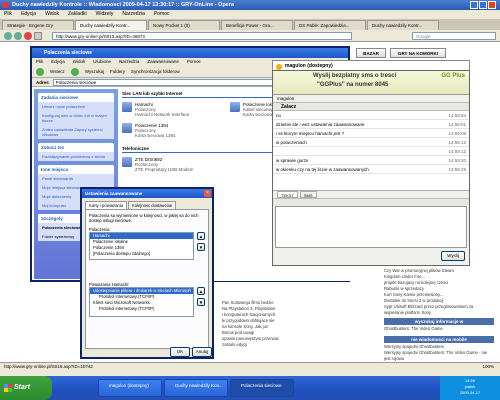 This screenshot has width=500, height=400. Describe the element at coordinates (162, 114) in the screenshot. I see `connection-device: Hamachi Network Interface` at that location.